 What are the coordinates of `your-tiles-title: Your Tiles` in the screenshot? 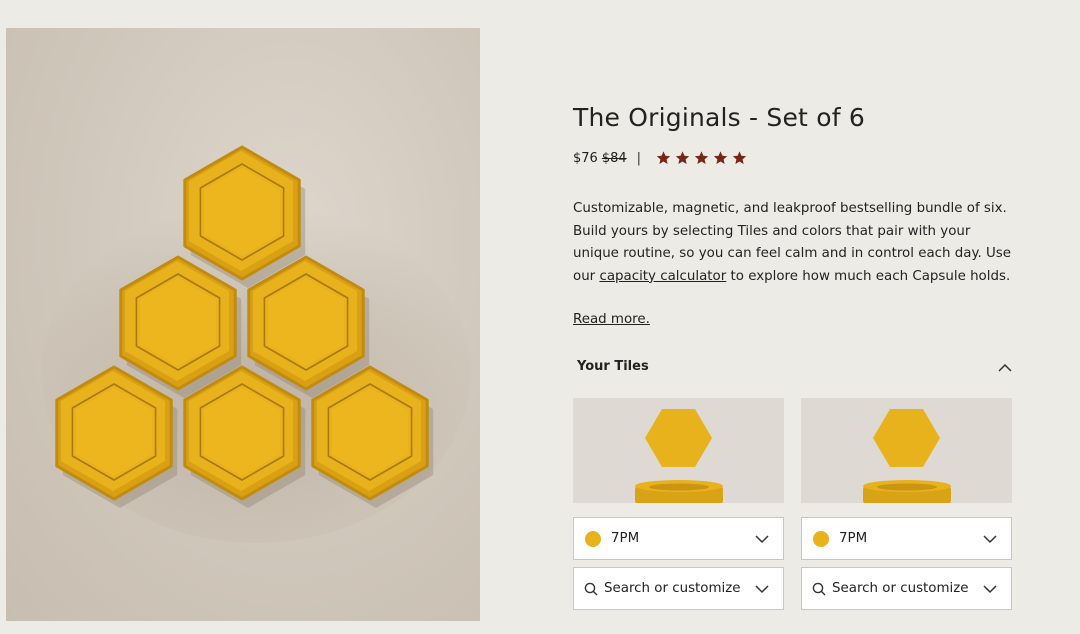 It's located at (613, 366).